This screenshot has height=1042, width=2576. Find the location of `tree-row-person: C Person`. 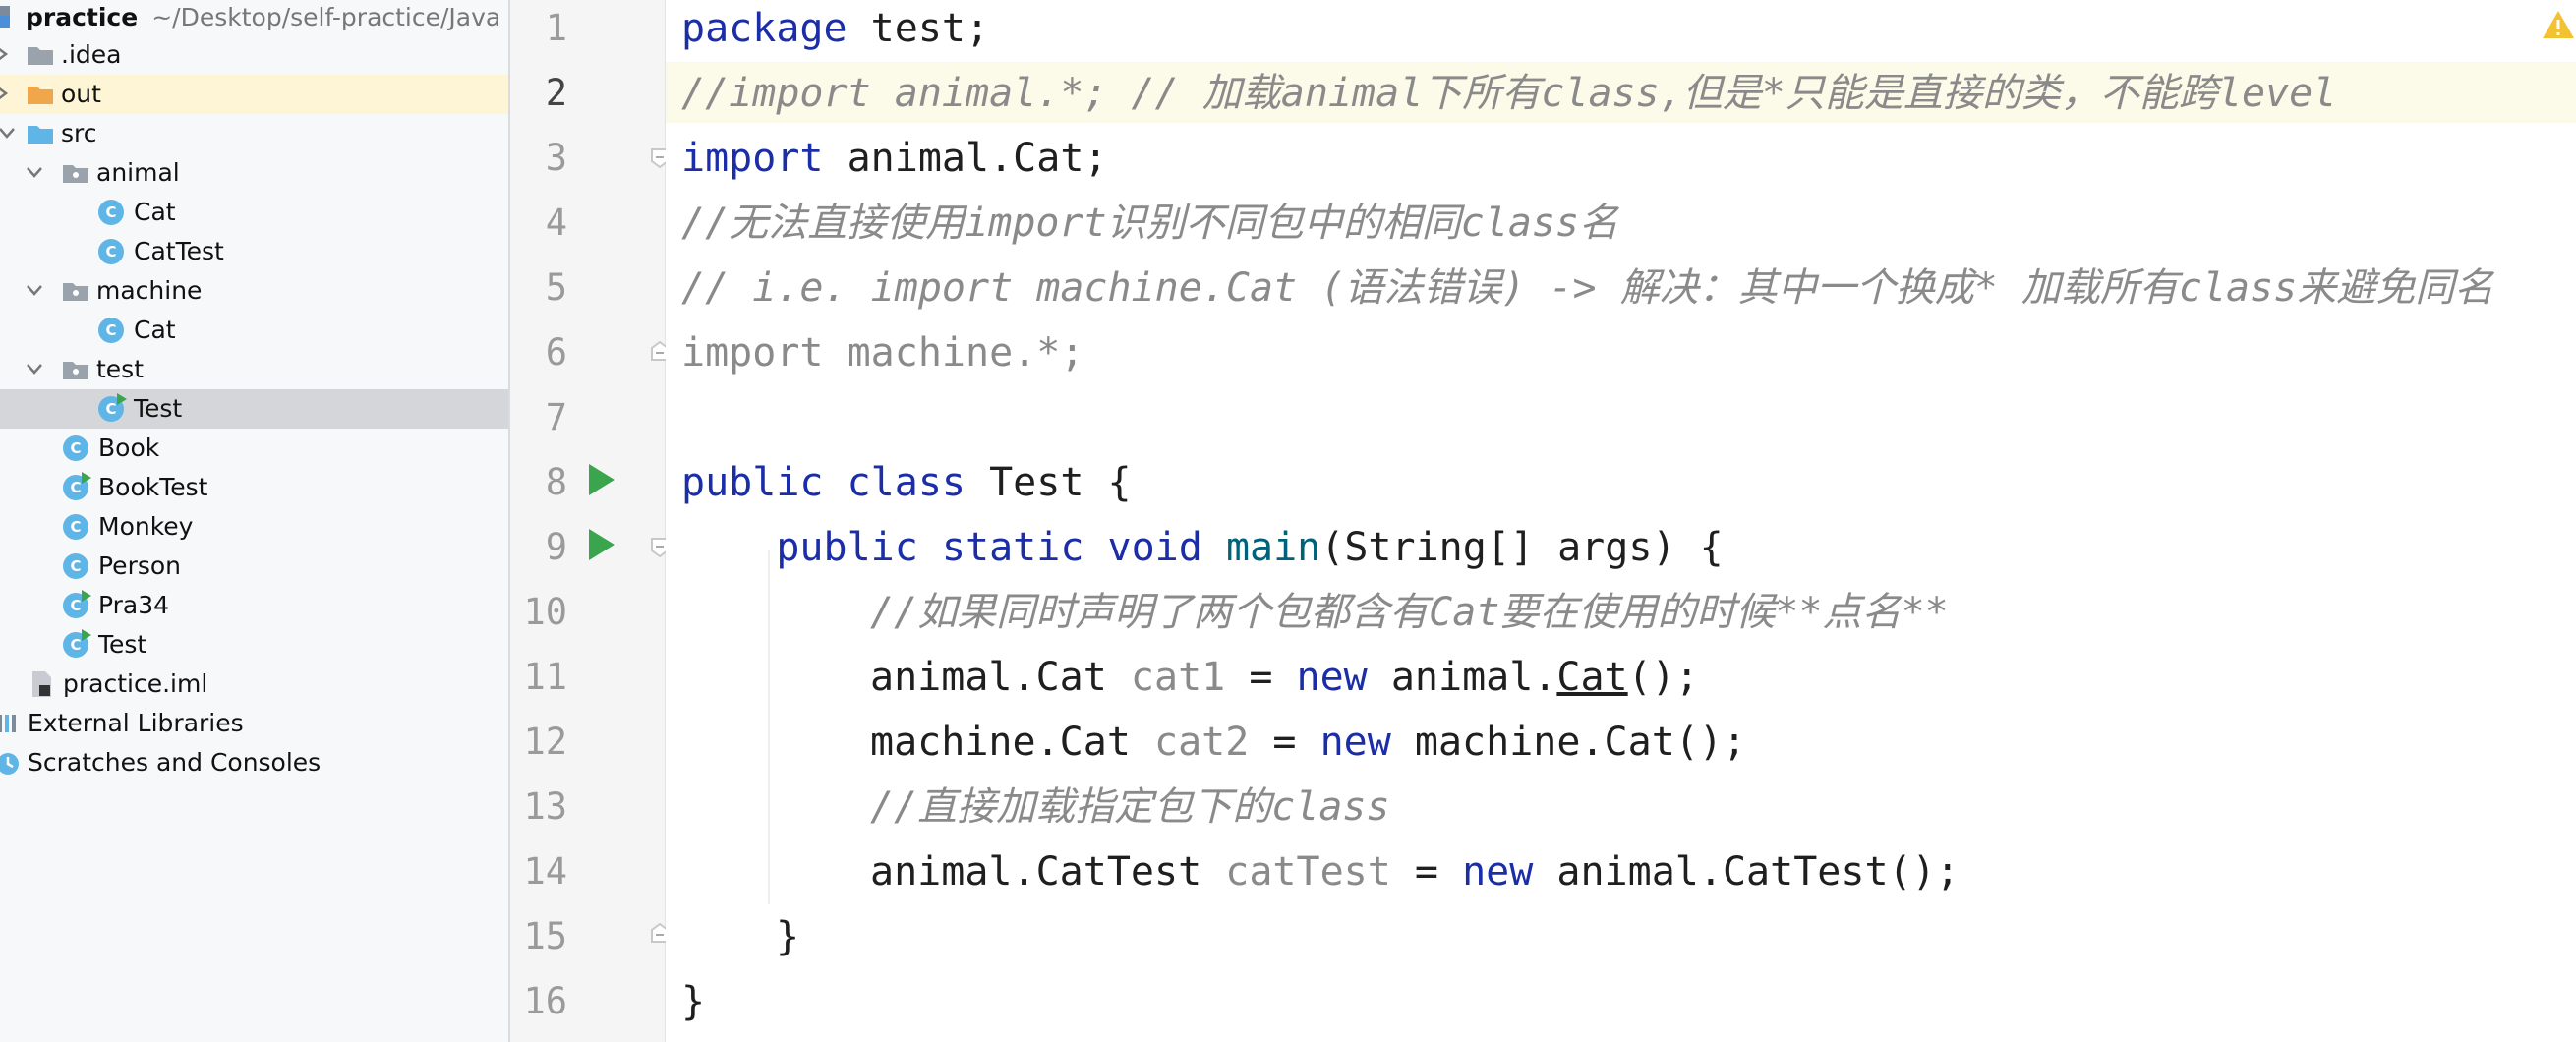

tree-row-person: C Person is located at coordinates (254, 567).